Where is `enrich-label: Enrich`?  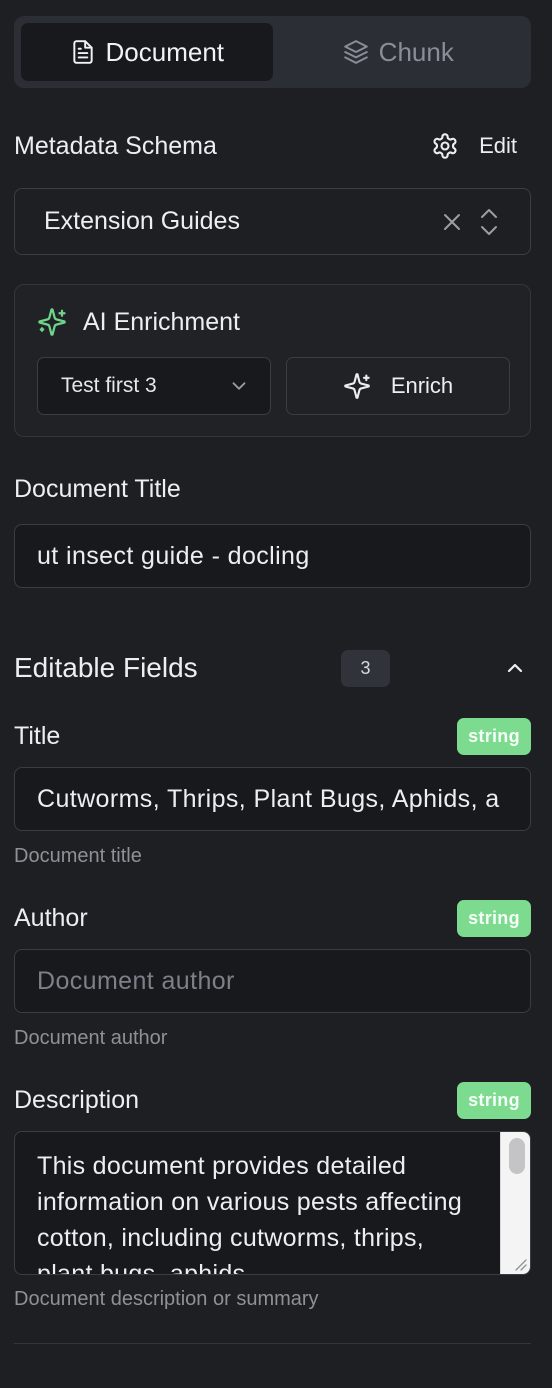
enrich-label: Enrich is located at coordinates (422, 385).